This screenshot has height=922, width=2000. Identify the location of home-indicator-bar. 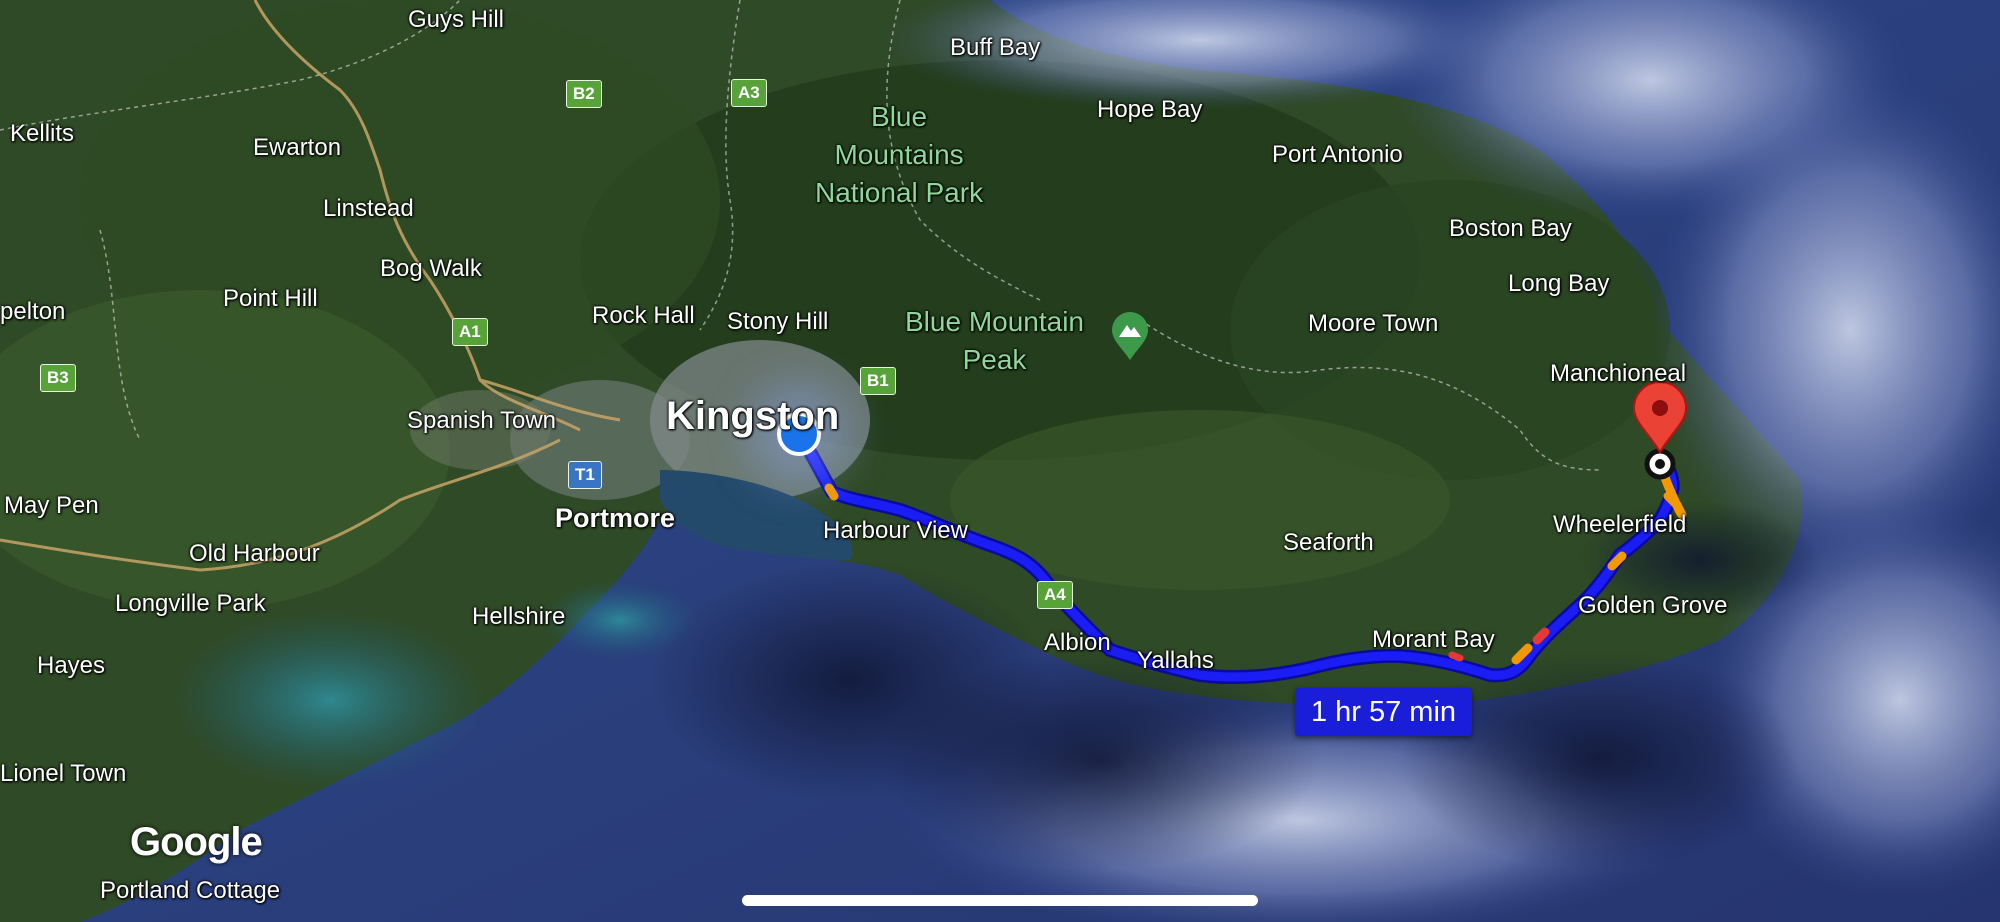
(1000, 900).